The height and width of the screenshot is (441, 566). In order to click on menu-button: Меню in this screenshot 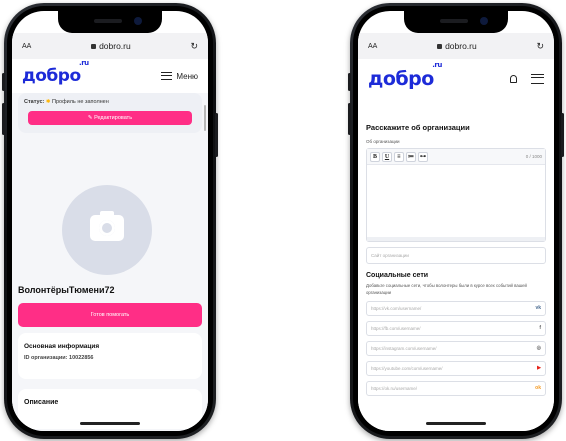, I will do `click(179, 76)`.